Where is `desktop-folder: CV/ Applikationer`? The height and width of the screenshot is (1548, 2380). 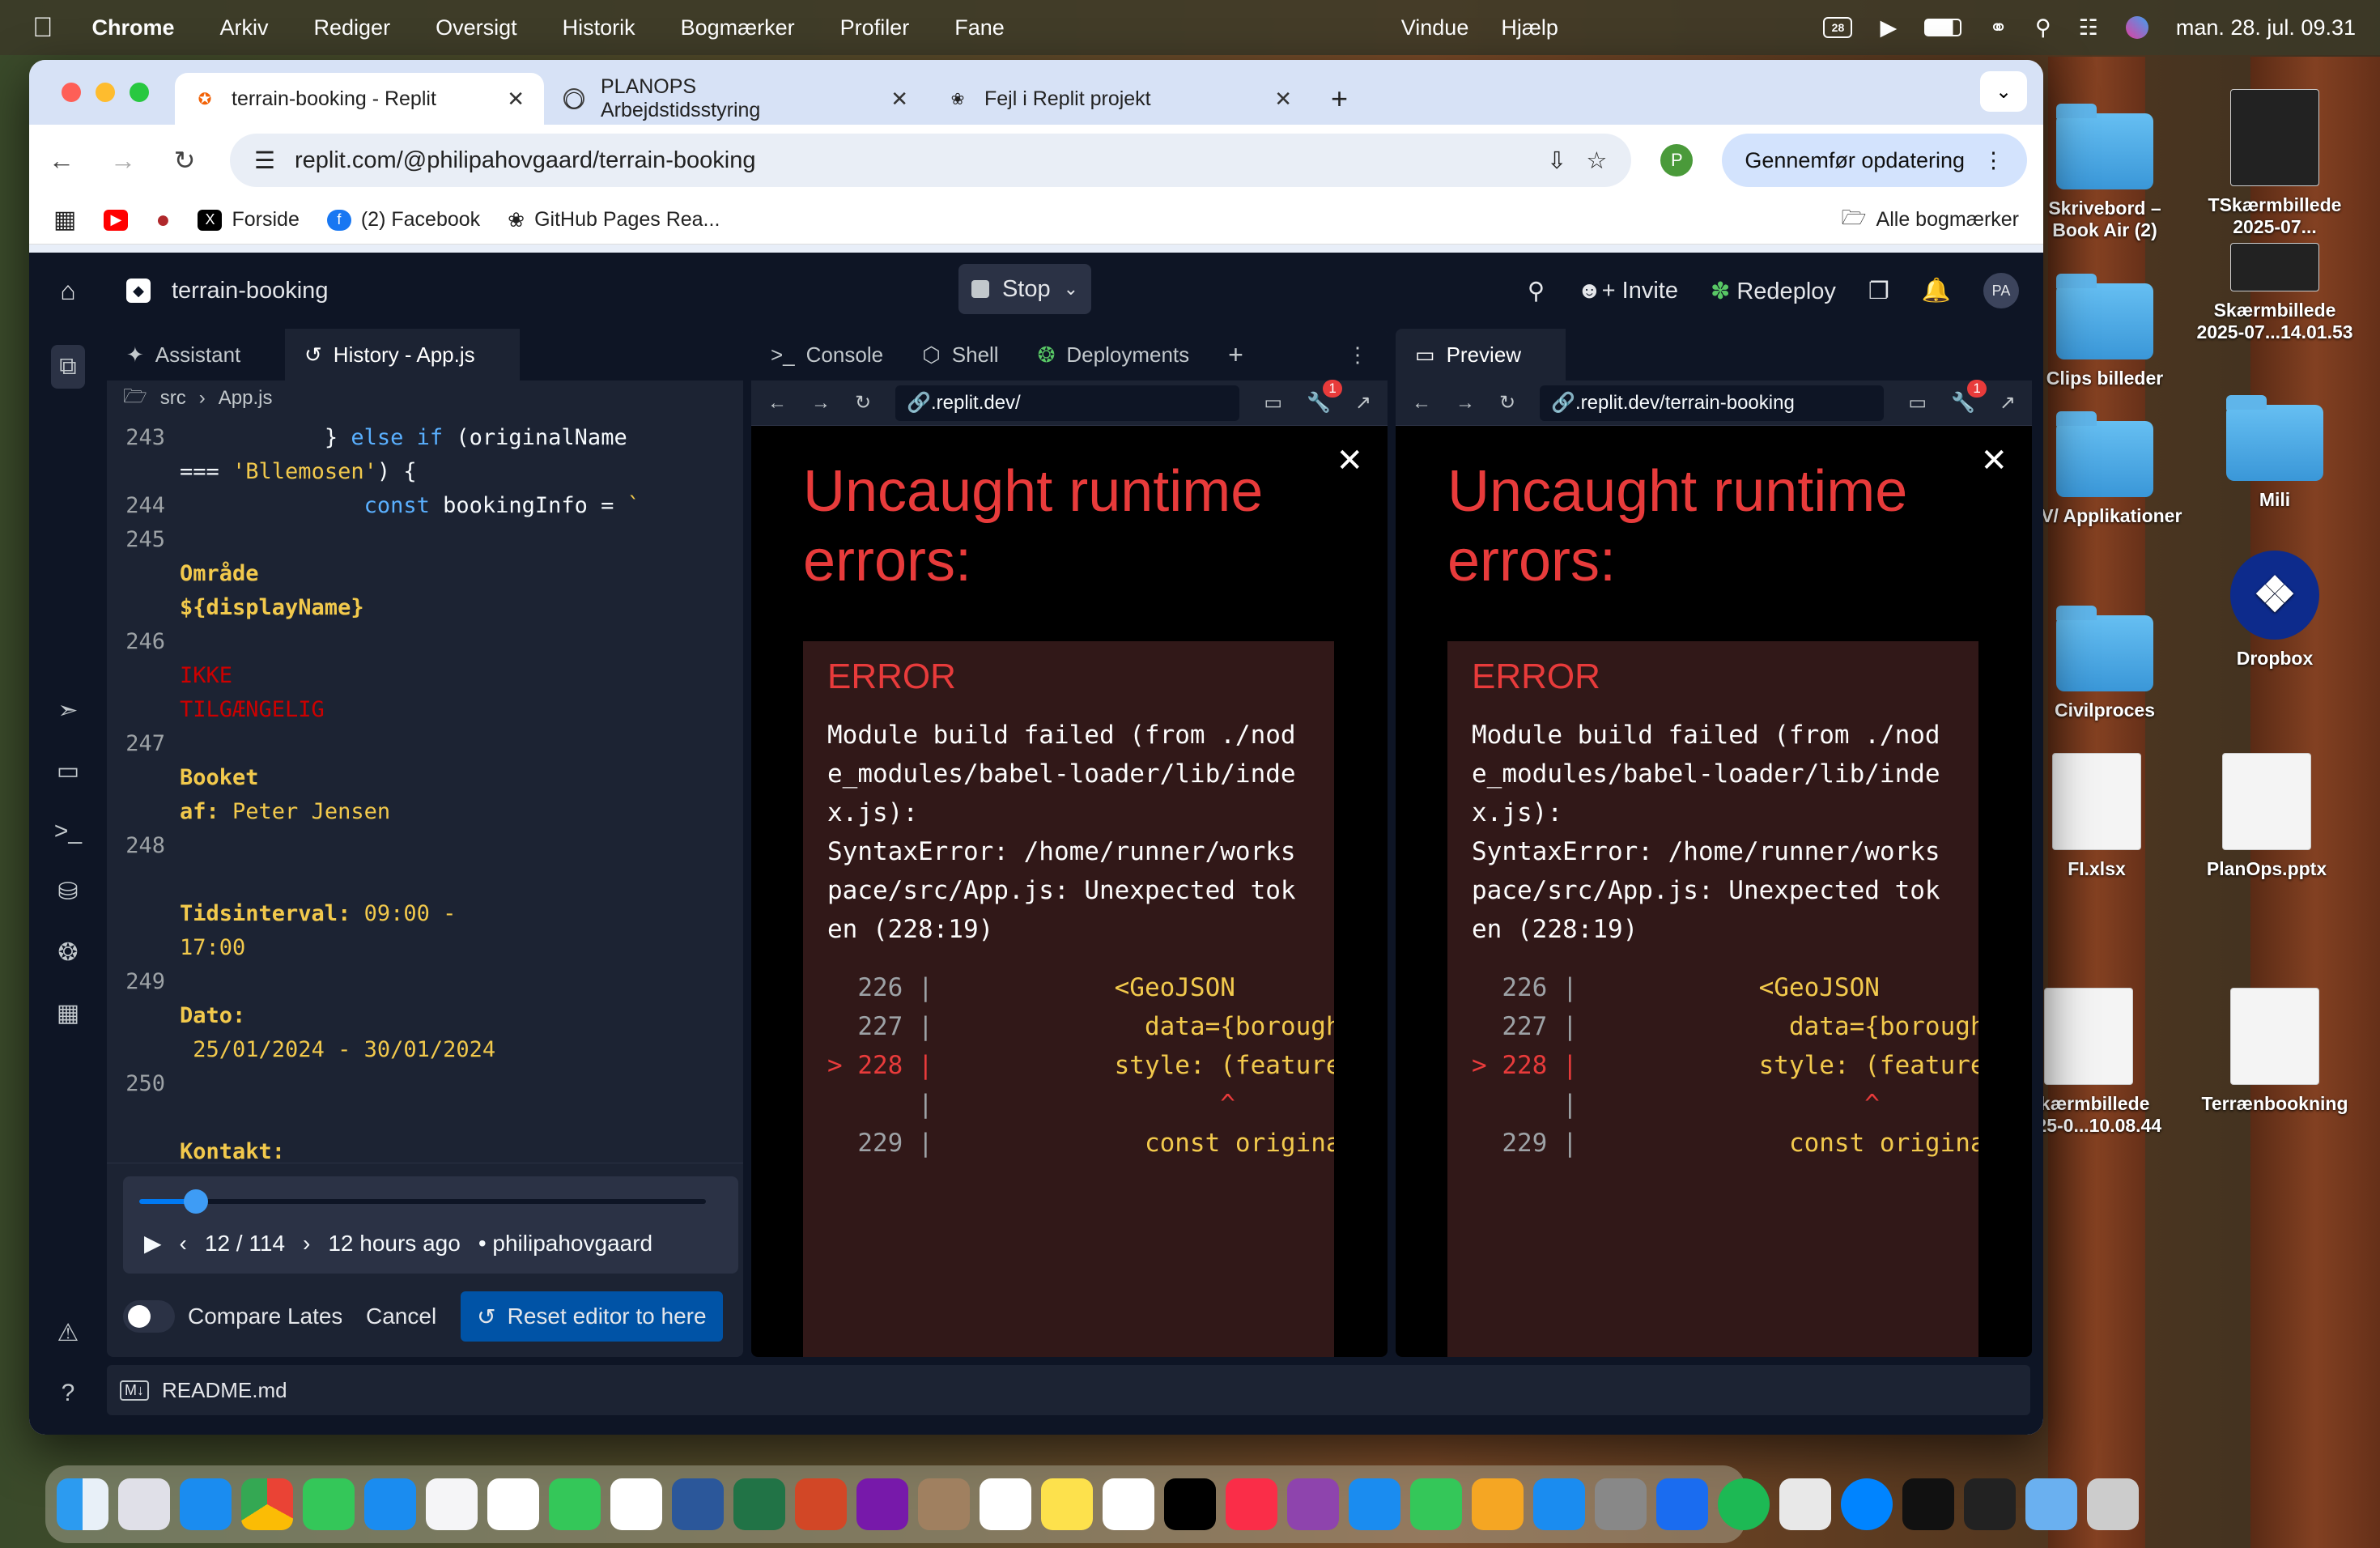 desktop-folder: CV/ Applikationer is located at coordinates (2105, 469).